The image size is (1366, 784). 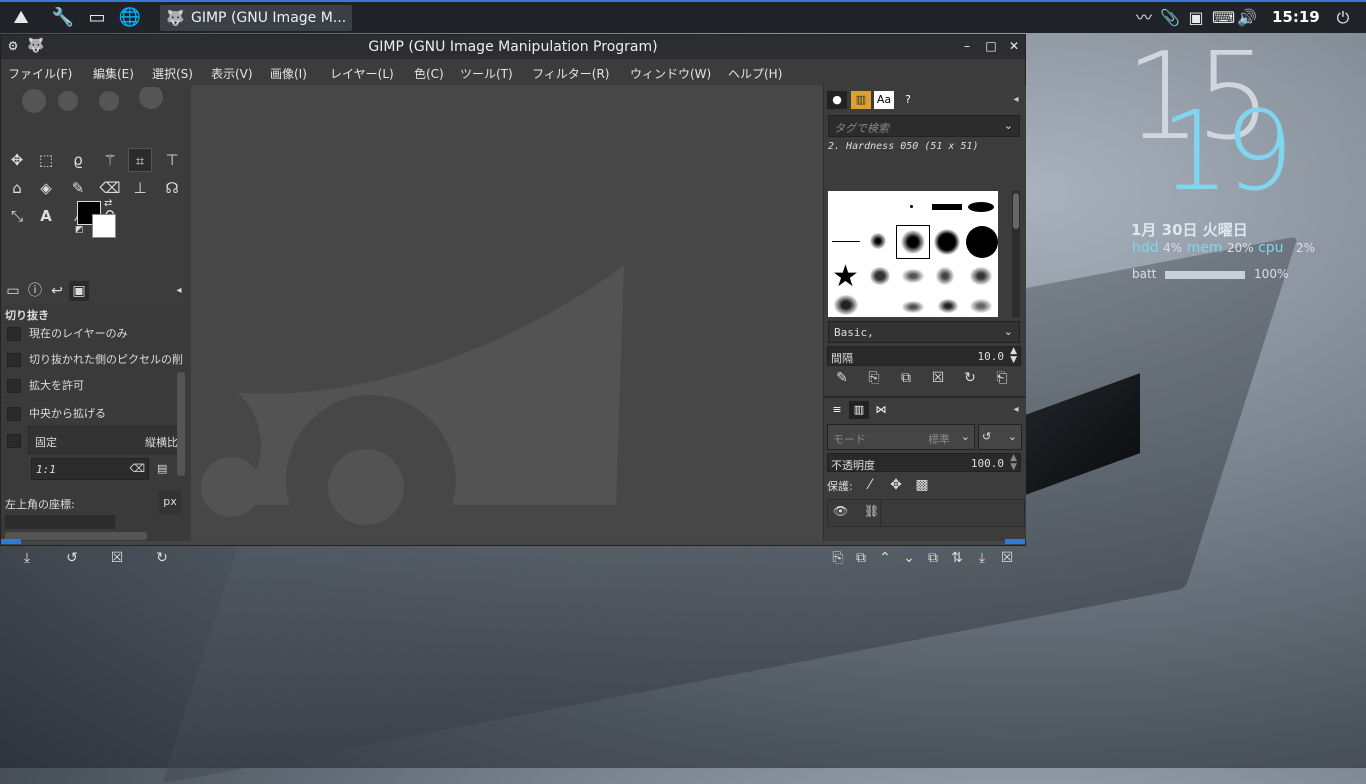 What do you see at coordinates (924, 332) in the screenshot?
I see `brush-preset-select: Basic, ⌄` at bounding box center [924, 332].